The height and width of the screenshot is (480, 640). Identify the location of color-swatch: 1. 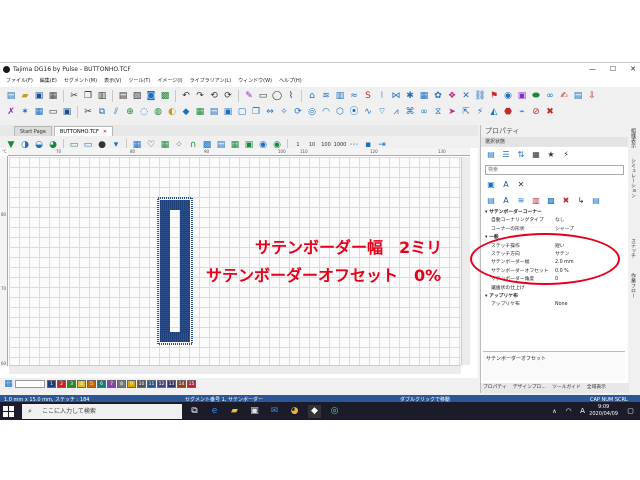
(51, 383).